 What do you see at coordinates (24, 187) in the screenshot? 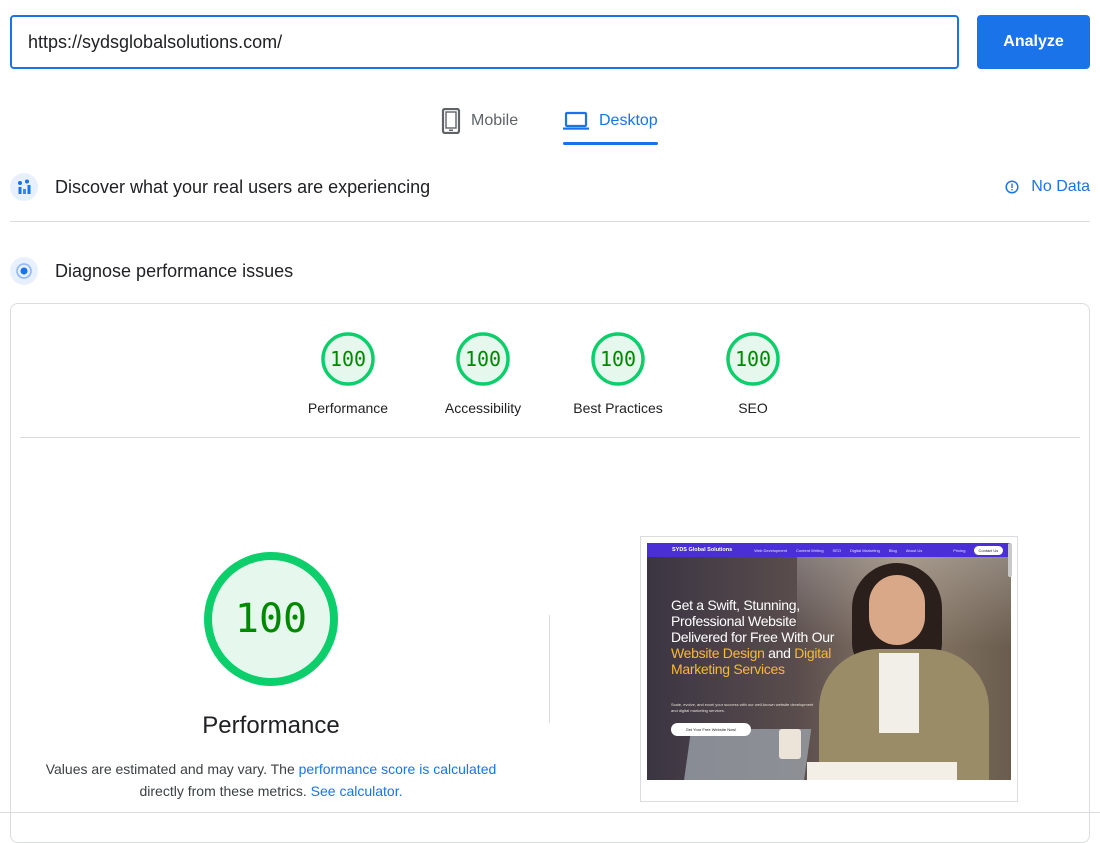
I see `users-chart-icon` at bounding box center [24, 187].